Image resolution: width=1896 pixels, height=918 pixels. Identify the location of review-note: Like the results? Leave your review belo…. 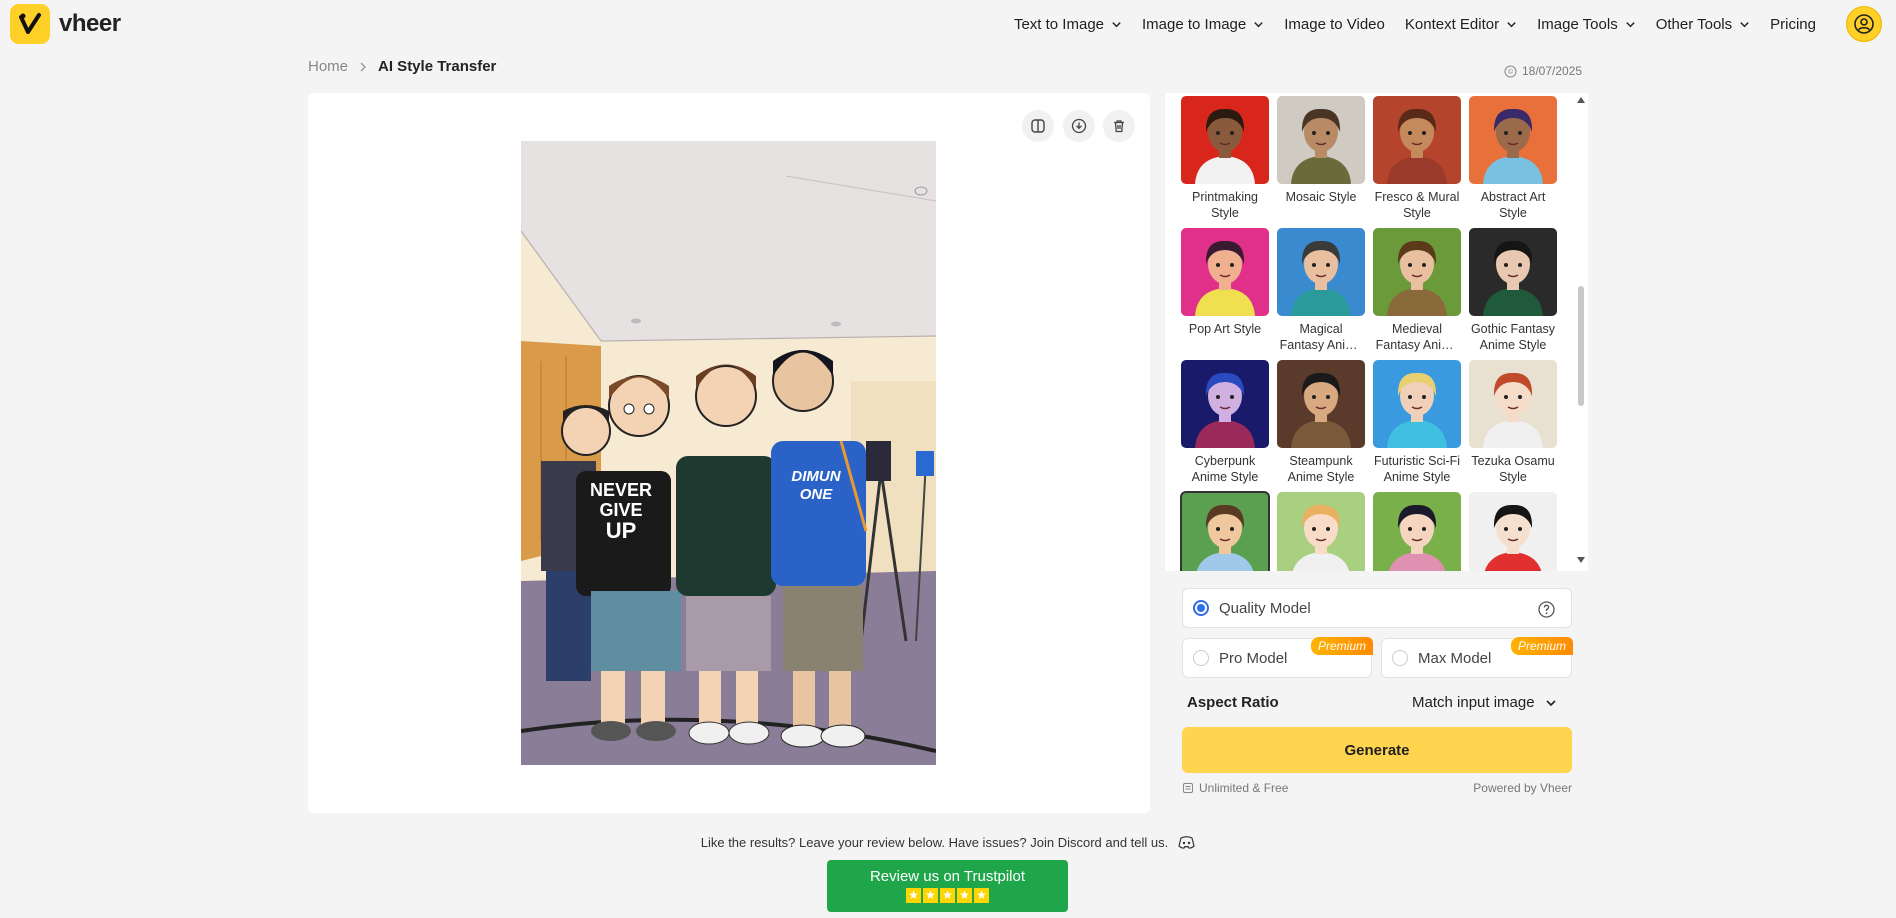
(948, 842).